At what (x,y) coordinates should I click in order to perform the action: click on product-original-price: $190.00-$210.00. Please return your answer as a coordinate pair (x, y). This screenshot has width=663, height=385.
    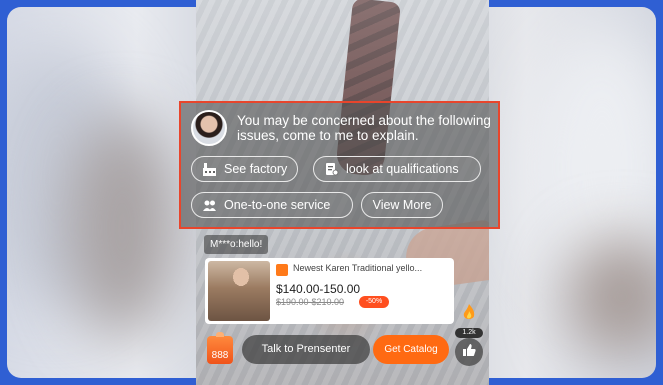
    Looking at the image, I should click on (310, 302).